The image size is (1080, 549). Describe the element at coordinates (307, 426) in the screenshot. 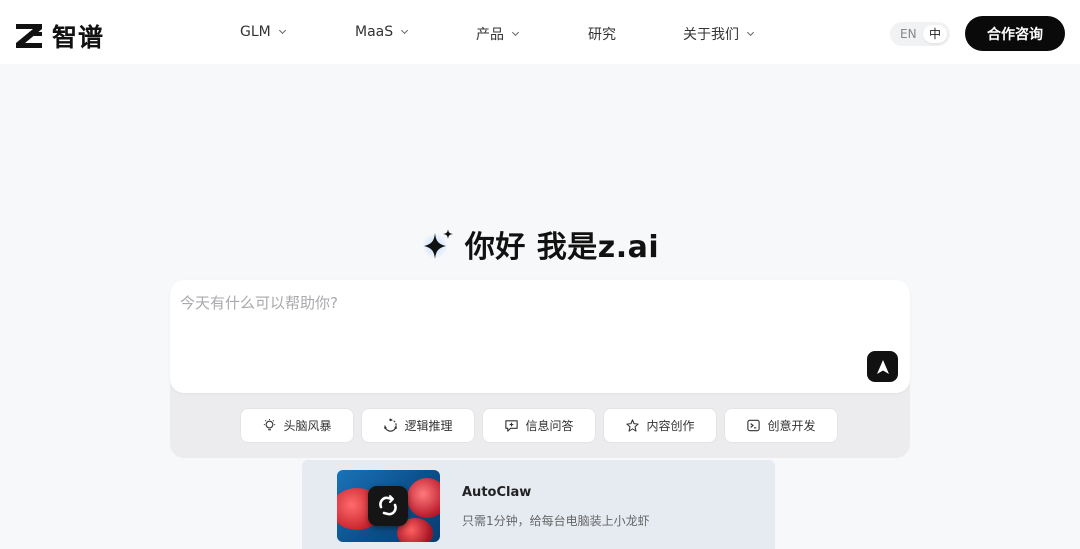

I see `chip-label: 头脑风暴` at that location.